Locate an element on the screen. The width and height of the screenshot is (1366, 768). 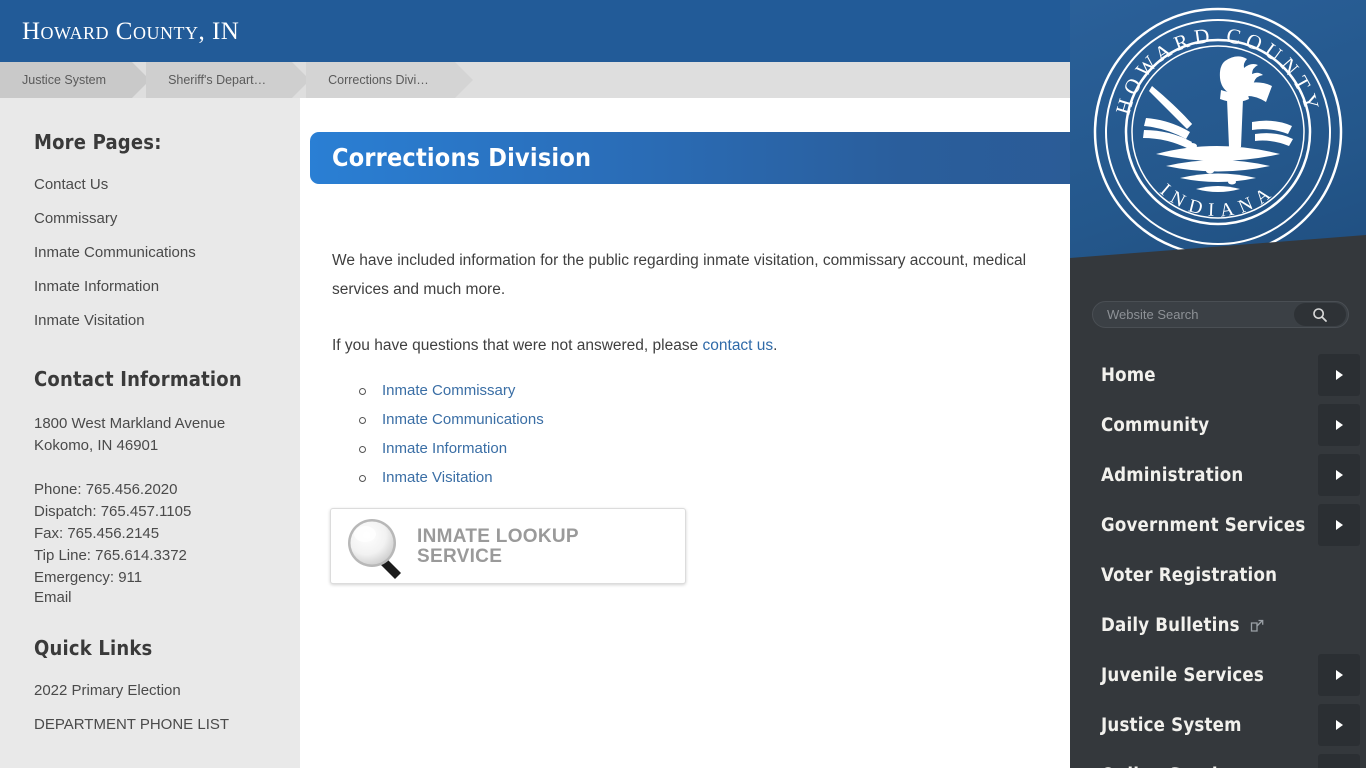
nav-item-government-services: Government Services is located at coordinates (1218, 525).